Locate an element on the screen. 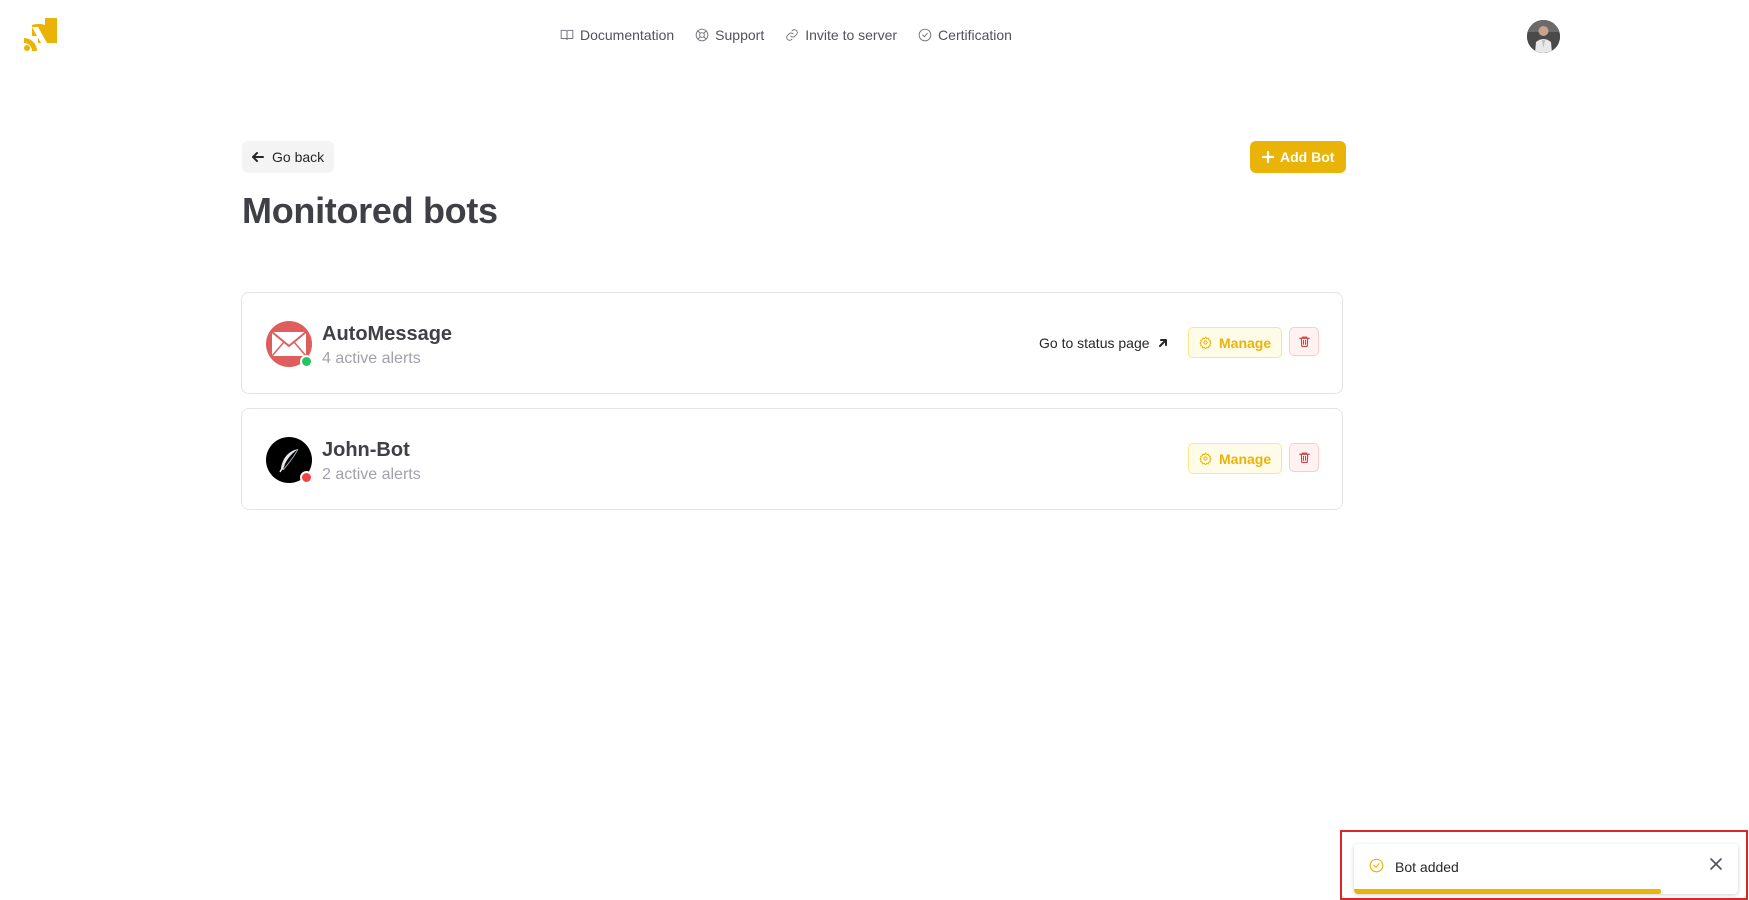  toast-highlight-frame: Bot added is located at coordinates (1544, 865).